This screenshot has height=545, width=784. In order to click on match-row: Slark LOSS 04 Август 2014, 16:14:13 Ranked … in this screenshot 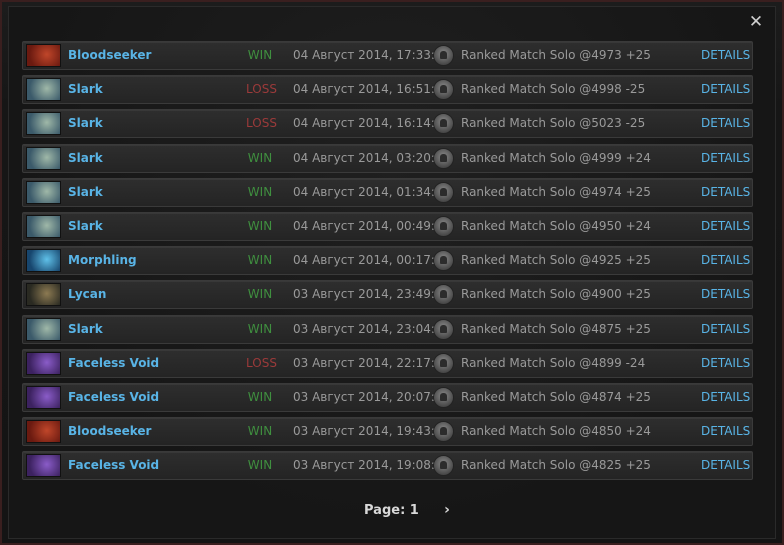, I will do `click(387, 124)`.